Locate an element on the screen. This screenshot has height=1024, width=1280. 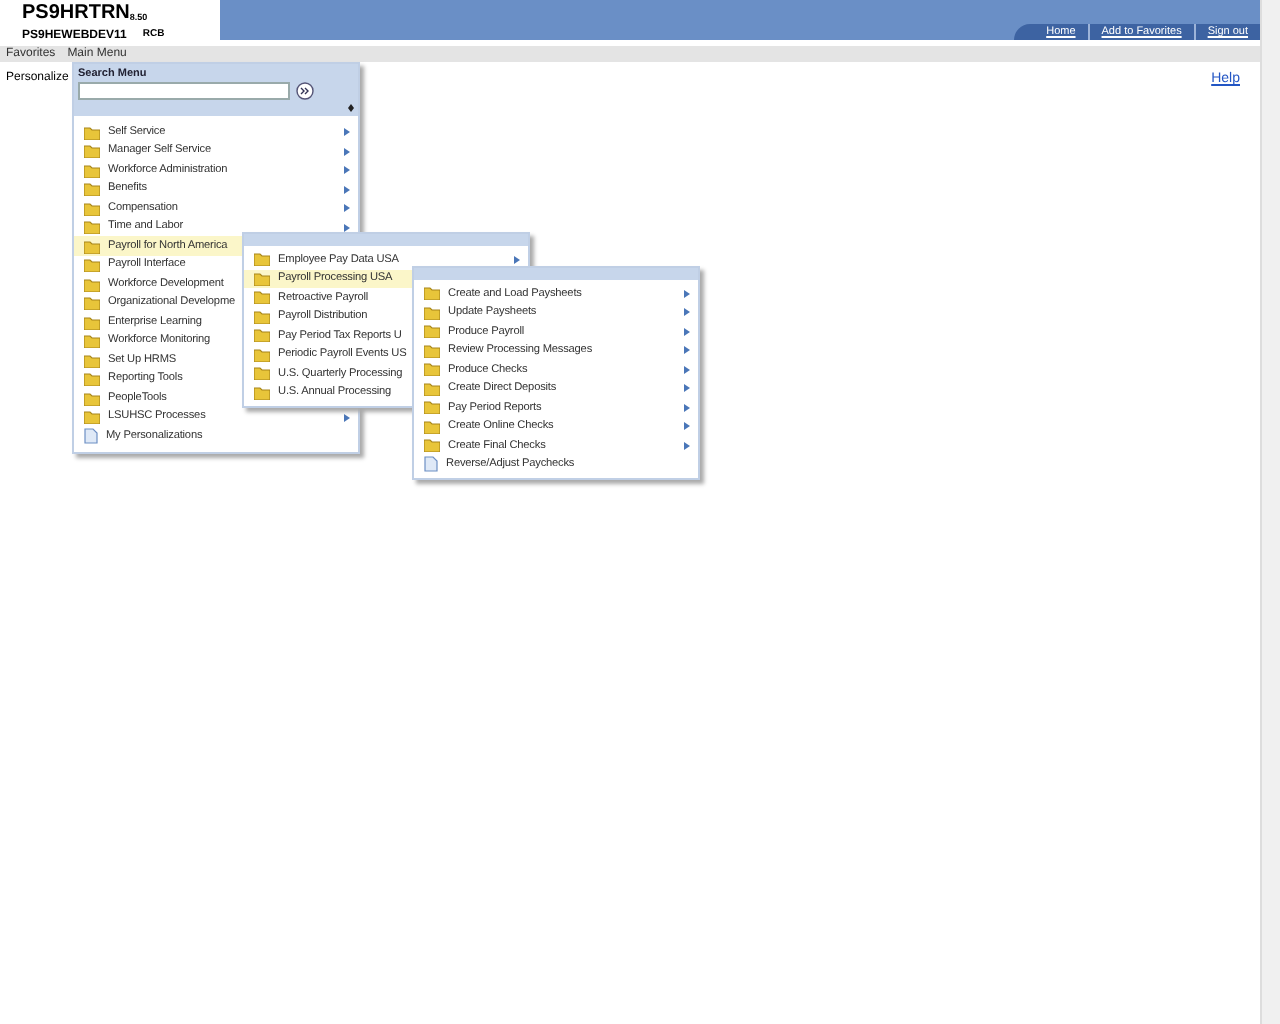
search-go-icon is located at coordinates (305, 91).